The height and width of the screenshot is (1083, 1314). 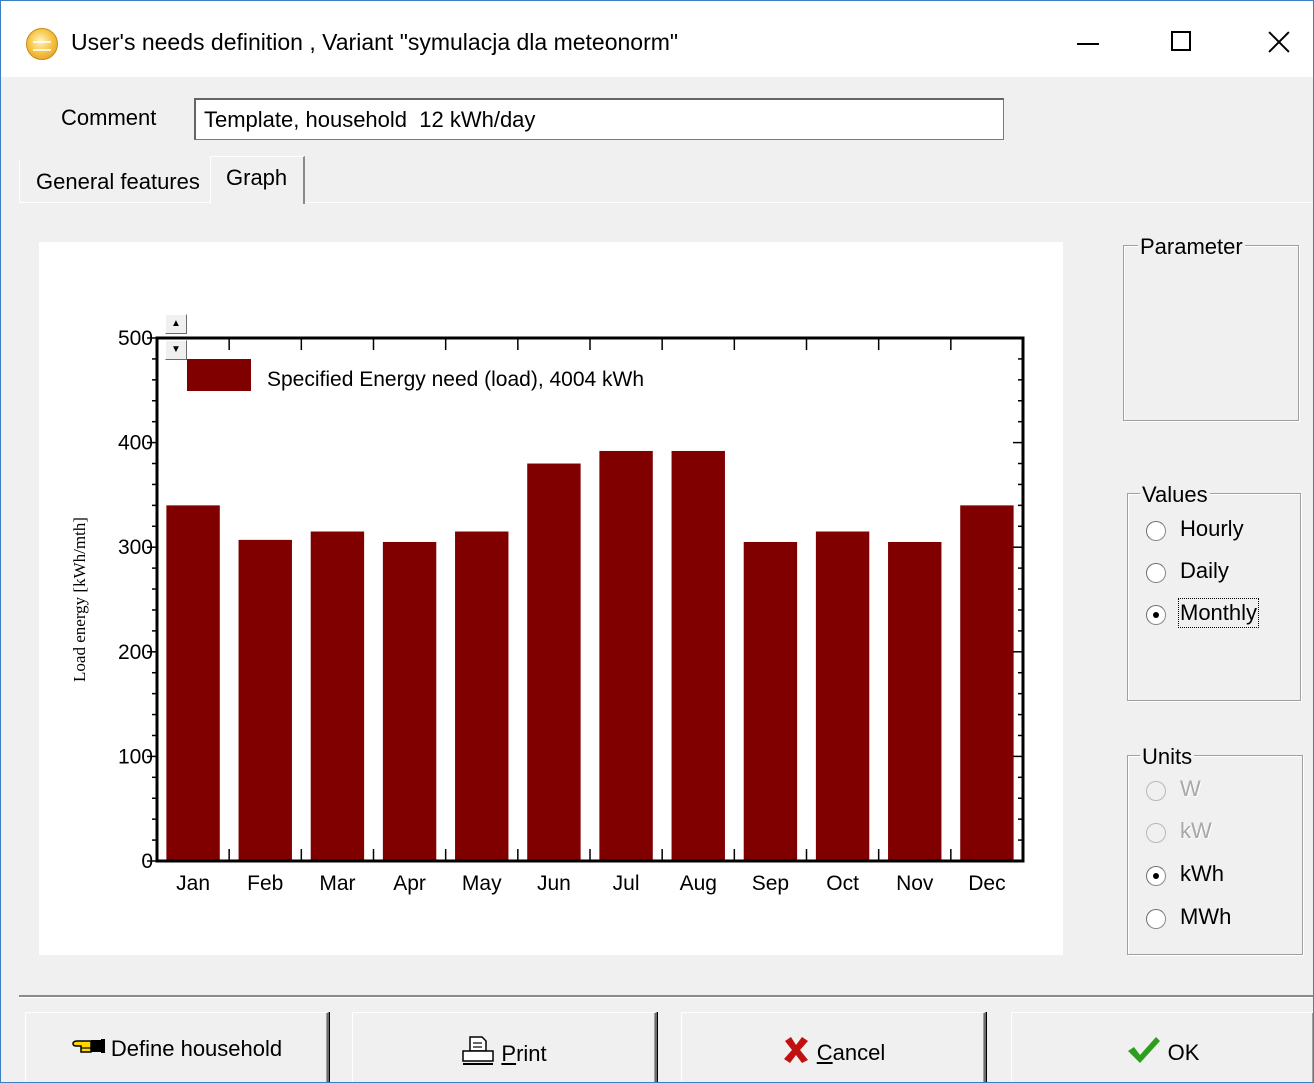 I want to click on radio-w-indicator, so click(x=1156, y=791).